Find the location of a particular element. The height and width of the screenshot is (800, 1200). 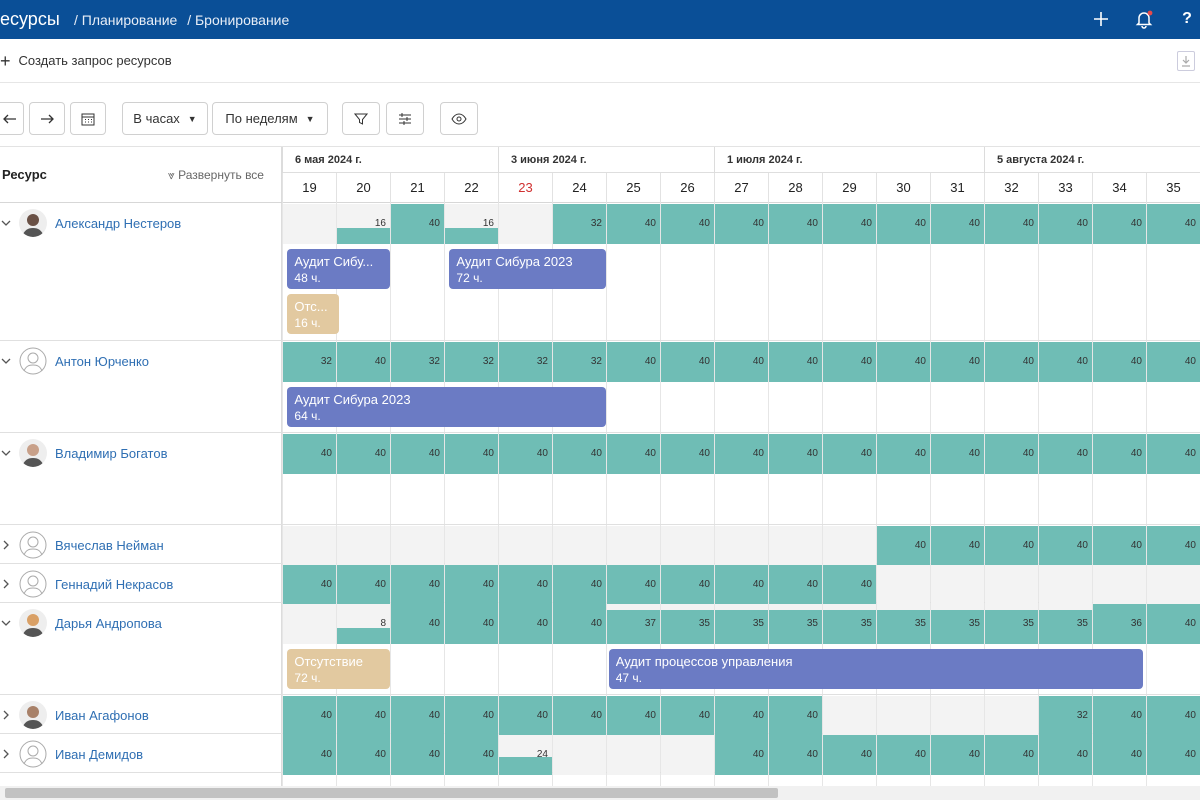

app-title: есурсы is located at coordinates (30, 19).